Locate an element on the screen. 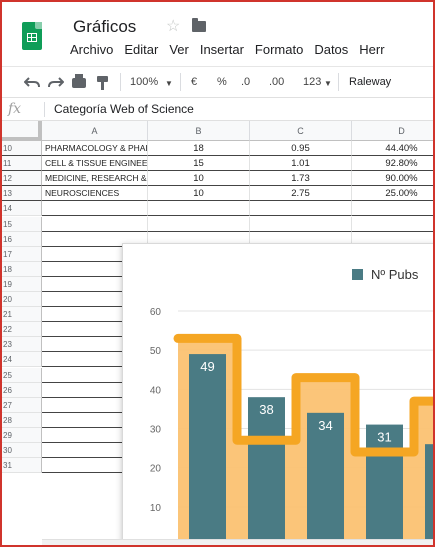  row-header: 24 is located at coordinates (22, 360).